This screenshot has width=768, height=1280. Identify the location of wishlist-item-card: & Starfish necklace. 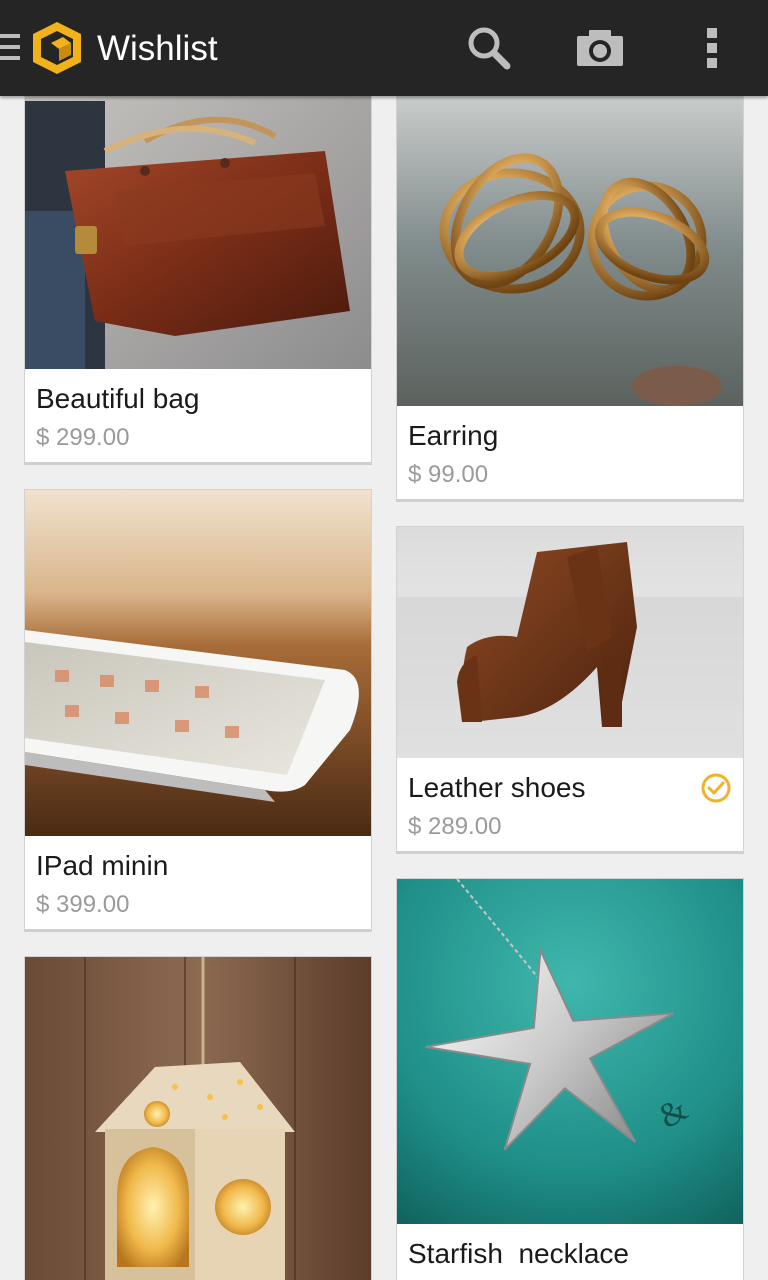
(570, 1079).